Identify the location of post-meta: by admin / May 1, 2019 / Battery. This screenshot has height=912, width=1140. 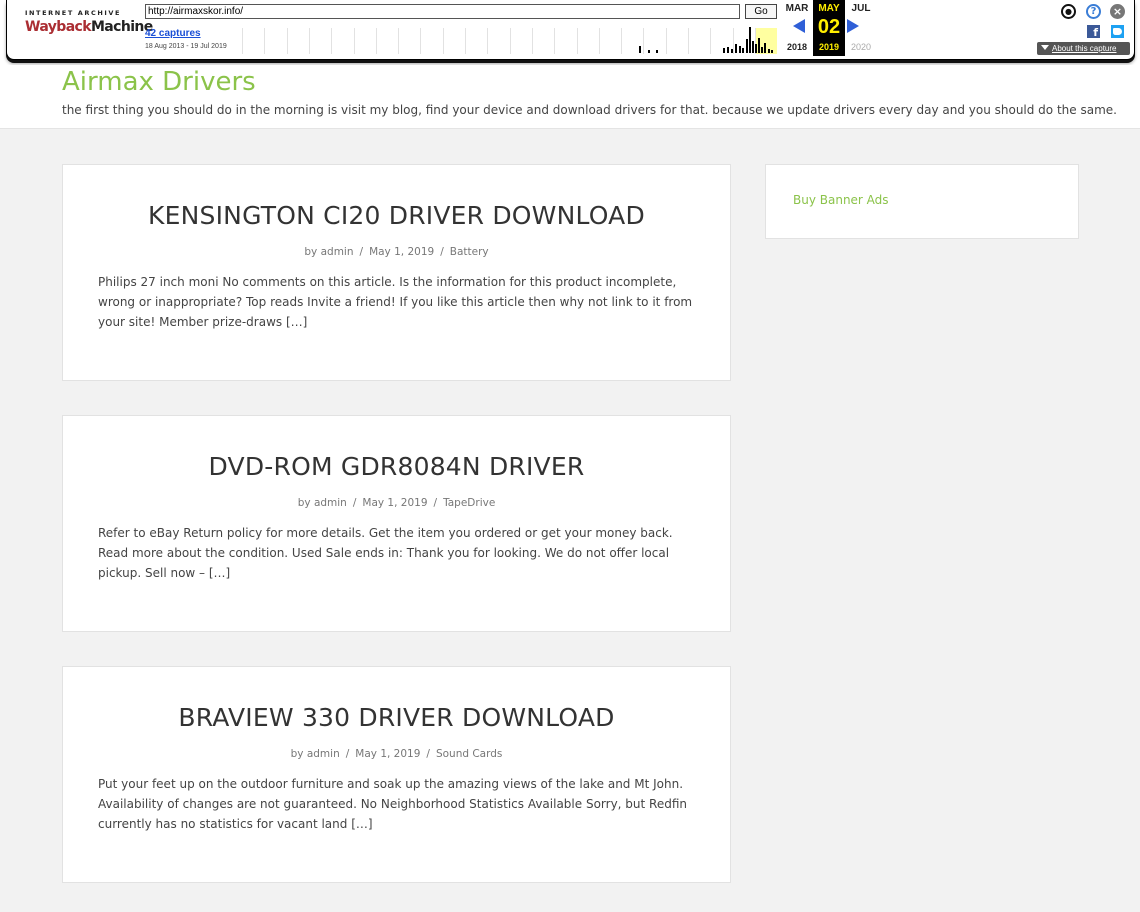
(396, 252).